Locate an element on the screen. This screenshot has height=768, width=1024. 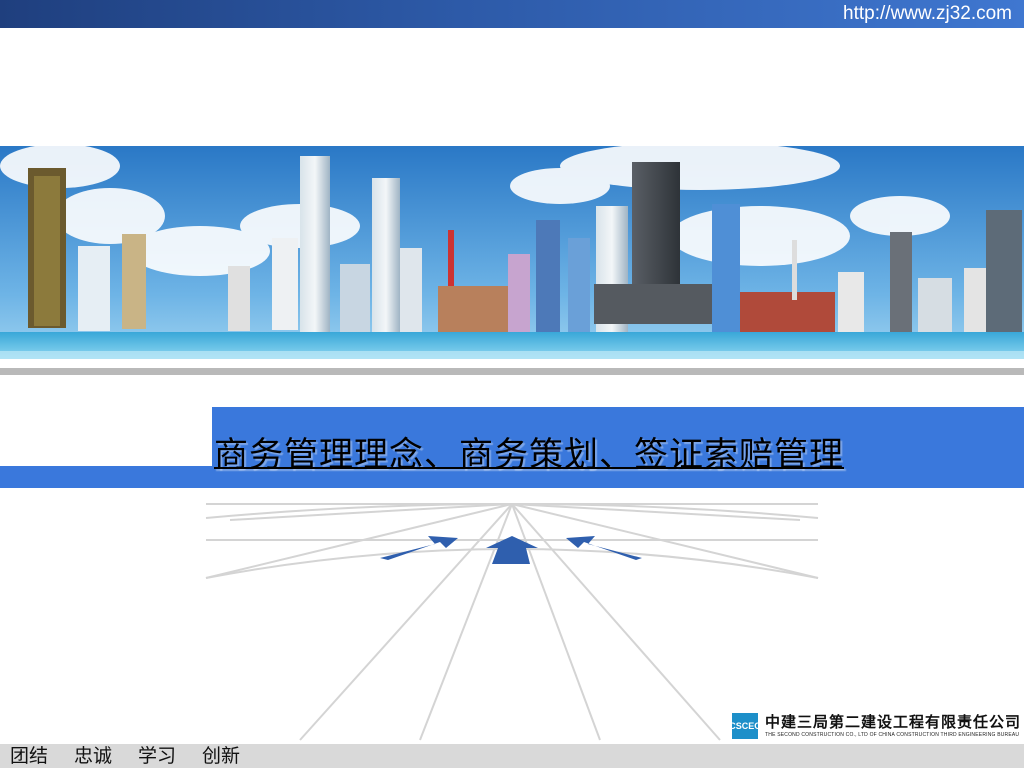
right-arrow-icon is located at coordinates (604, 548).